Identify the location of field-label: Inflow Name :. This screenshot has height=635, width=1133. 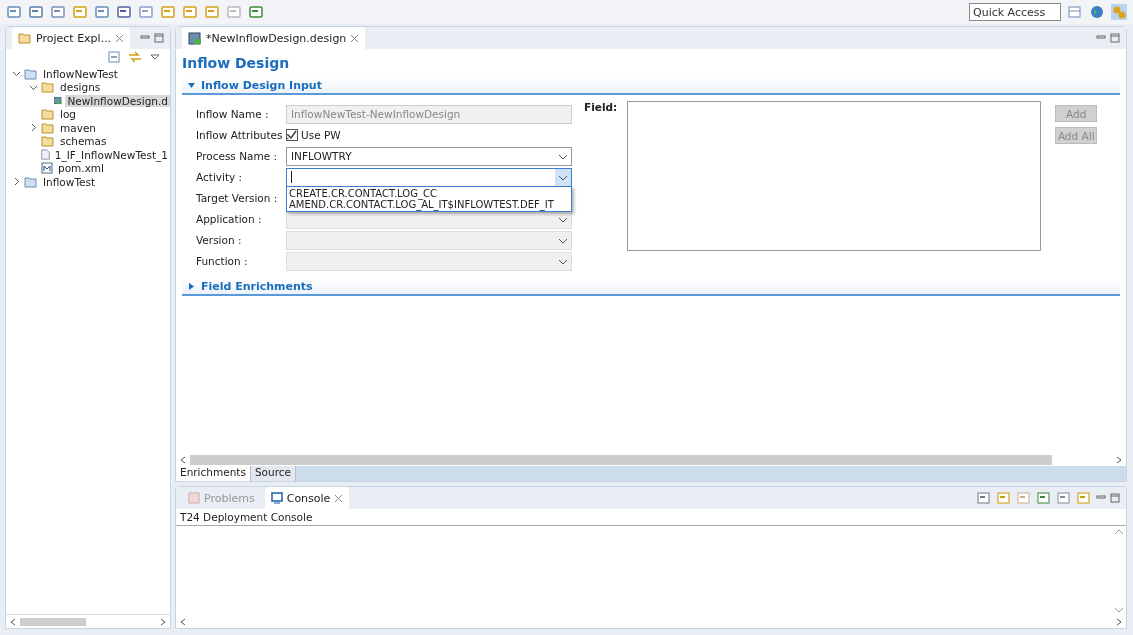
(233, 114).